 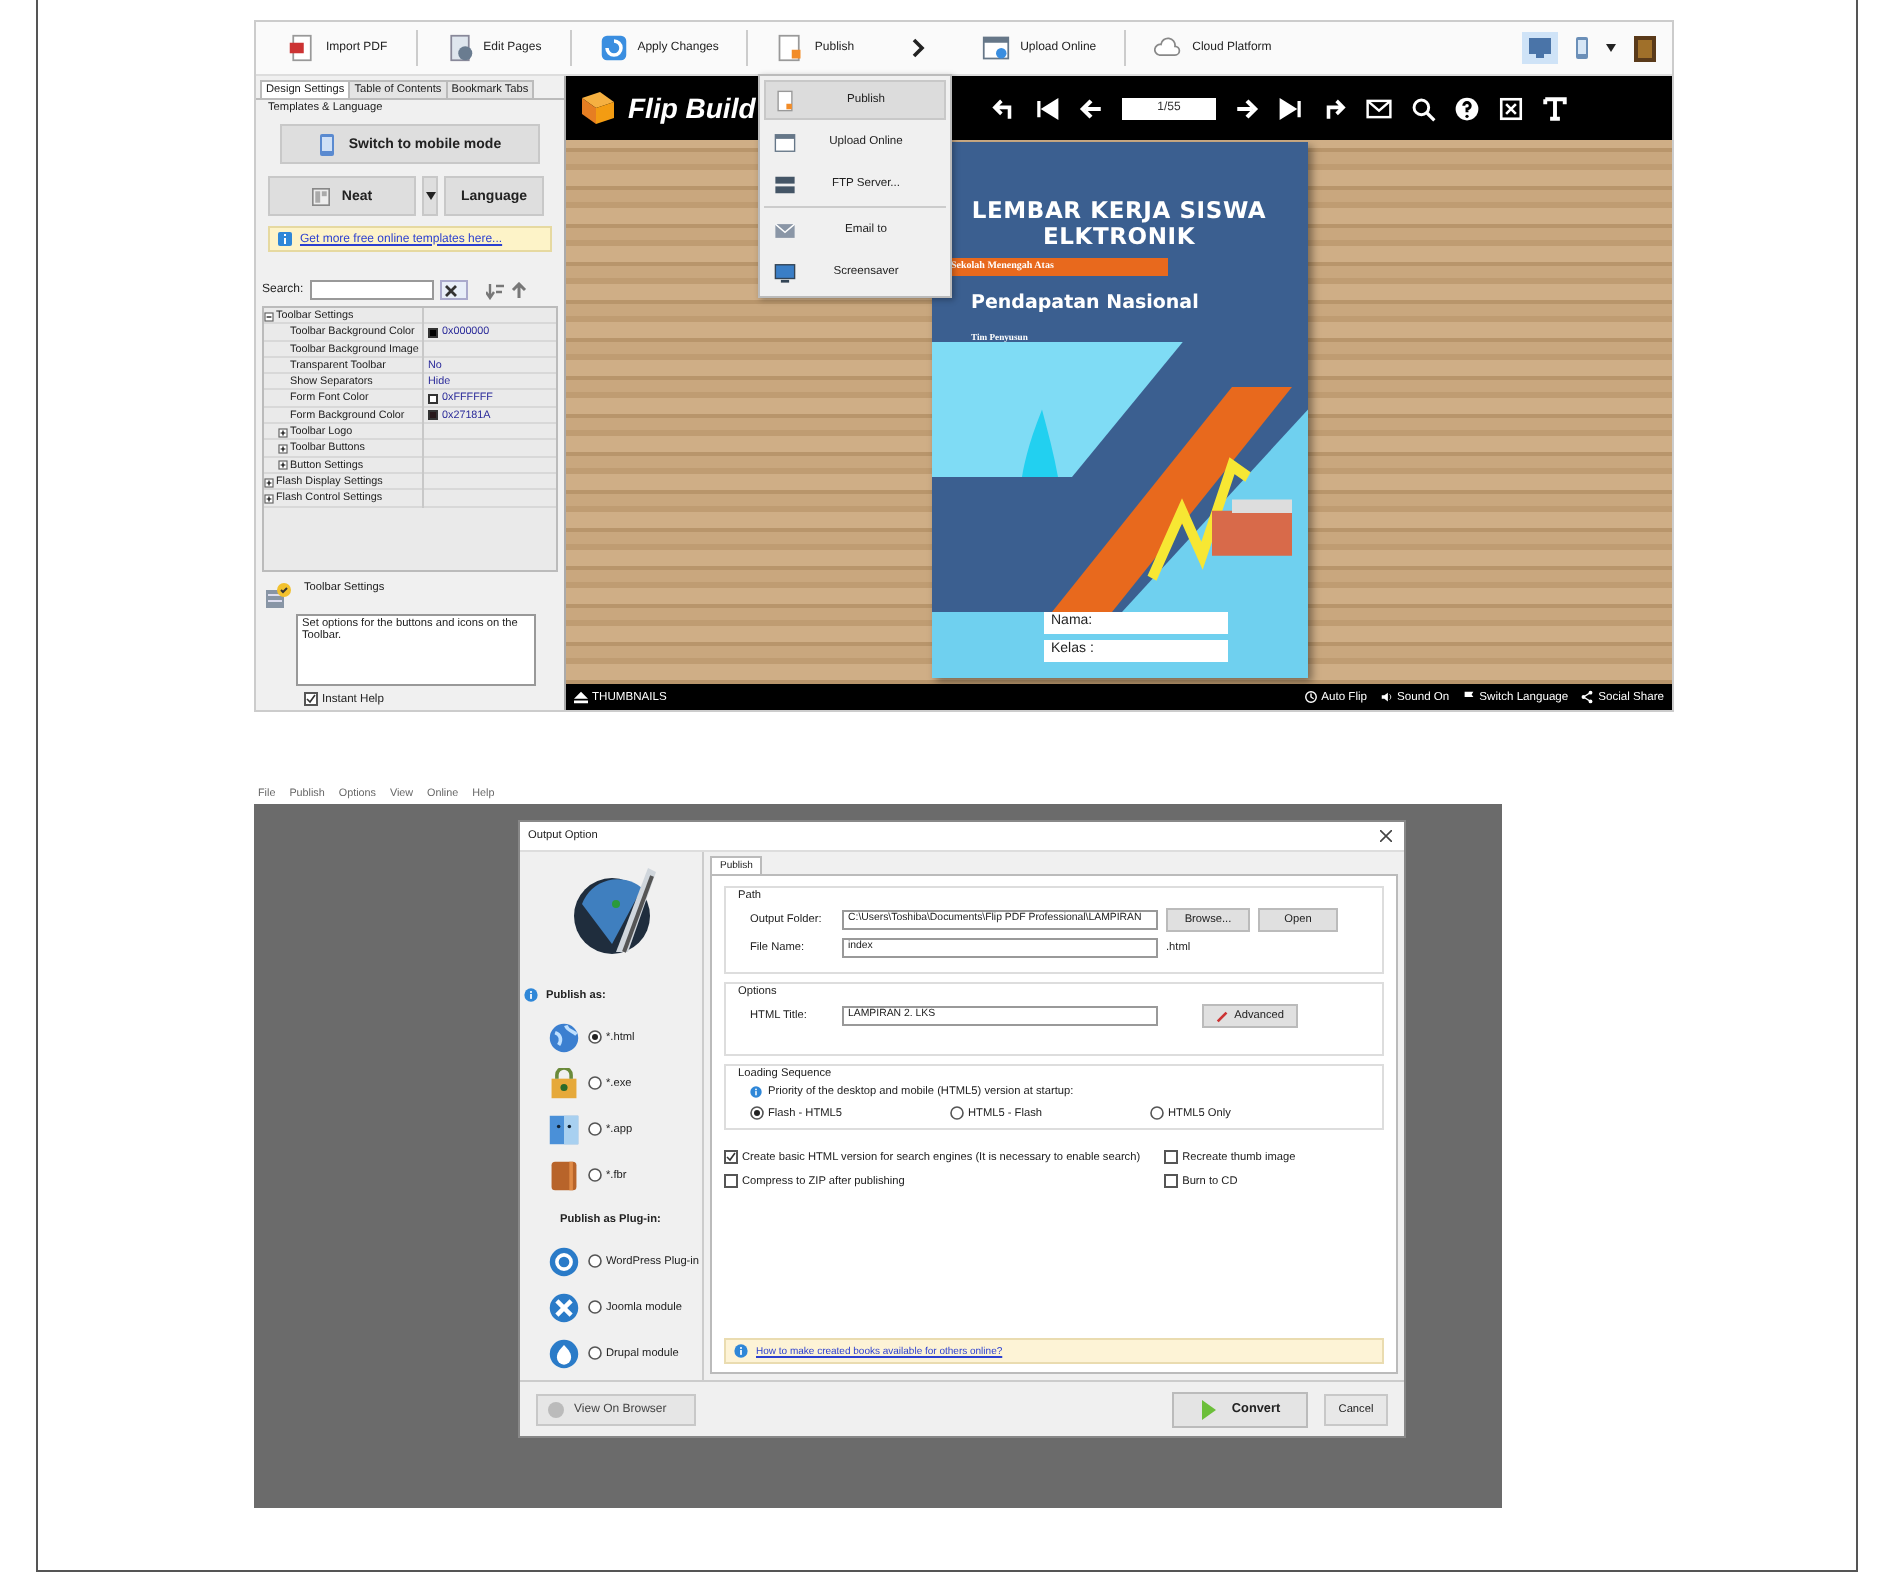 I want to click on server-icon, so click(x=785, y=184).